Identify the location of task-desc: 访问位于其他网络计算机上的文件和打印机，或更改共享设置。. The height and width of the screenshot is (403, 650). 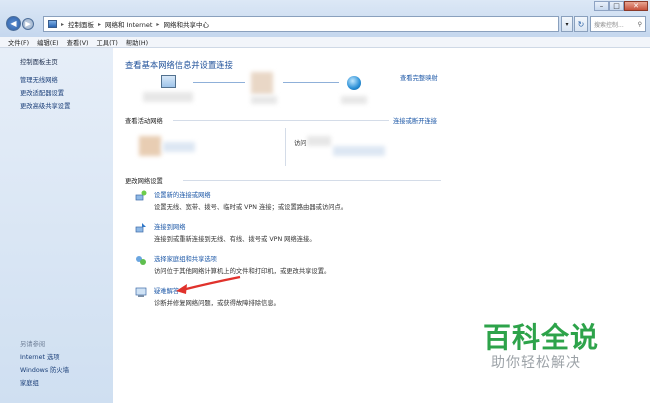
(242, 271).